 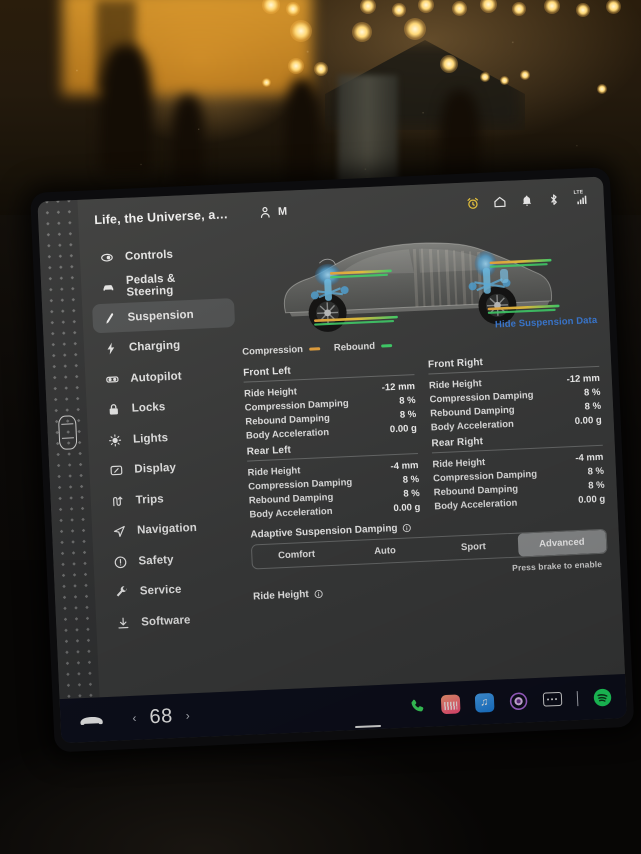 I want to click on damping-option-auto: Auto, so click(x=384, y=551).